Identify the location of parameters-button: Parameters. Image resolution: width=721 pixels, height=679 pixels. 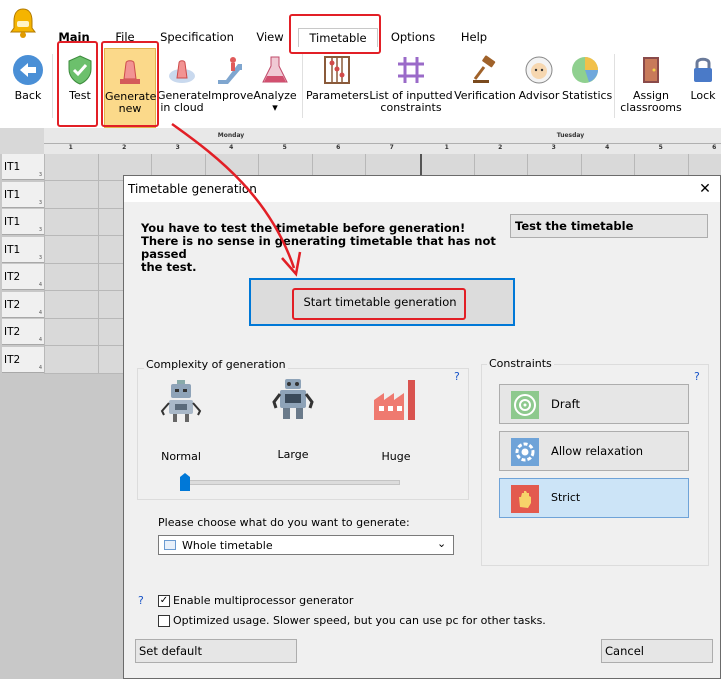
(337, 88).